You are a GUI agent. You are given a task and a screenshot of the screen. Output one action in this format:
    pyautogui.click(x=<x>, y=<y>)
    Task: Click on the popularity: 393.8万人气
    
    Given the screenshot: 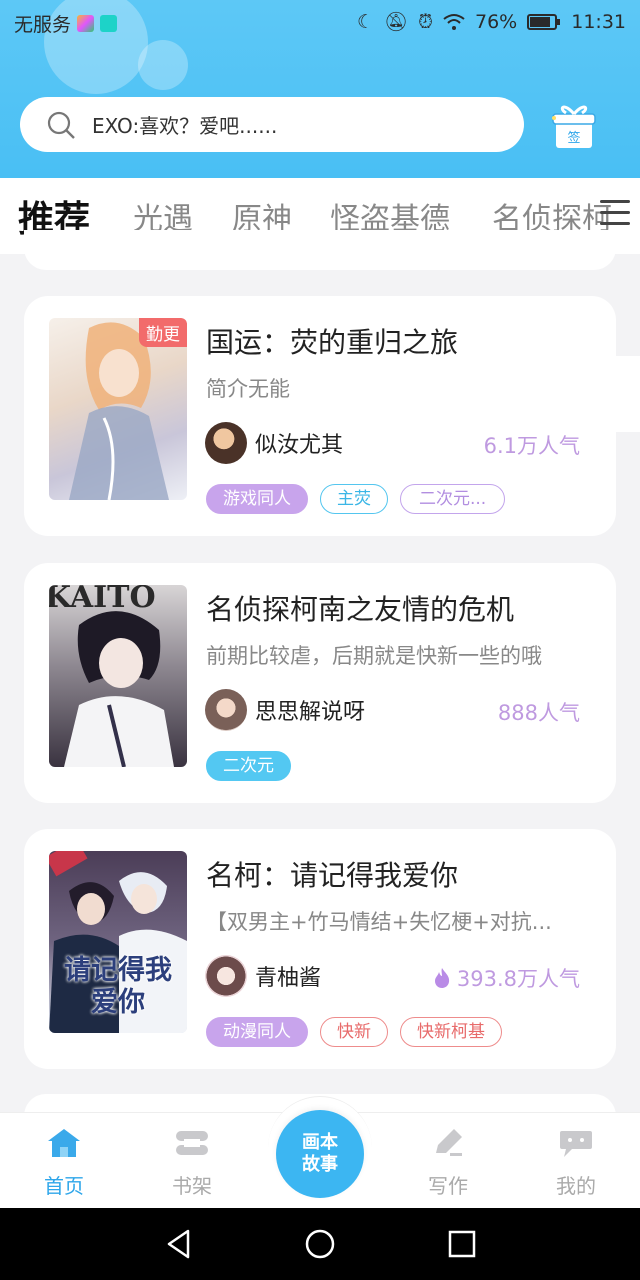 What is the action you would take?
    pyautogui.click(x=506, y=978)
    